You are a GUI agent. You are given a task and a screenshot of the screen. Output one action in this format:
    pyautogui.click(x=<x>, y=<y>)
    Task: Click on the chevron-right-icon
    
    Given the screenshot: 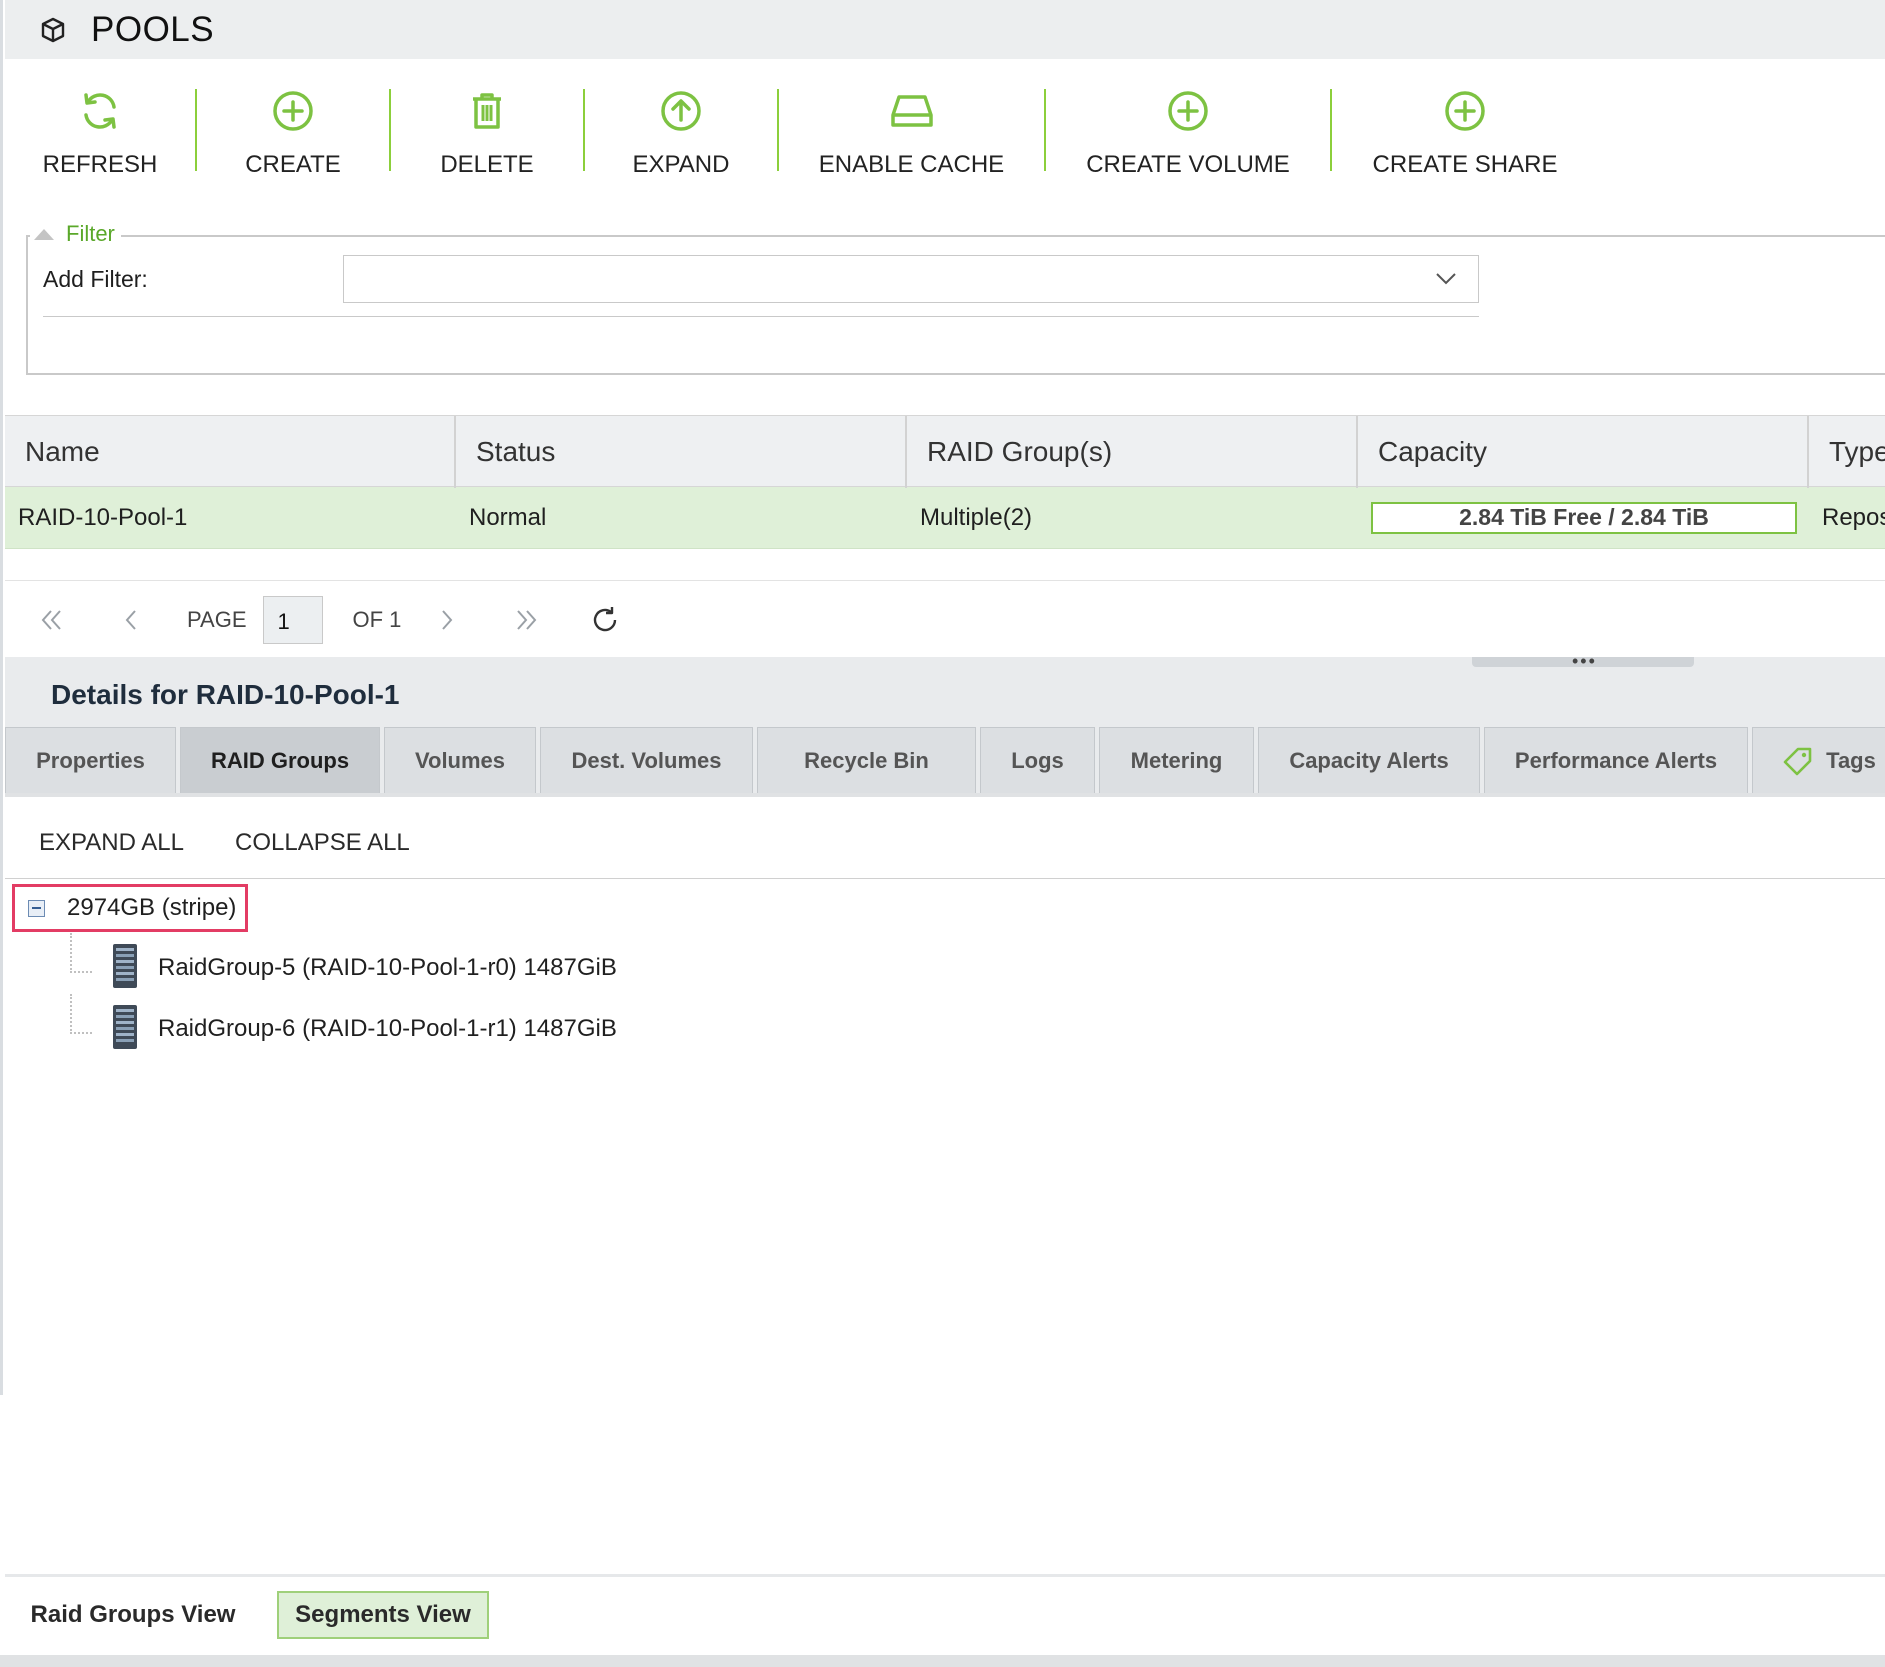 What is the action you would take?
    pyautogui.click(x=447, y=620)
    